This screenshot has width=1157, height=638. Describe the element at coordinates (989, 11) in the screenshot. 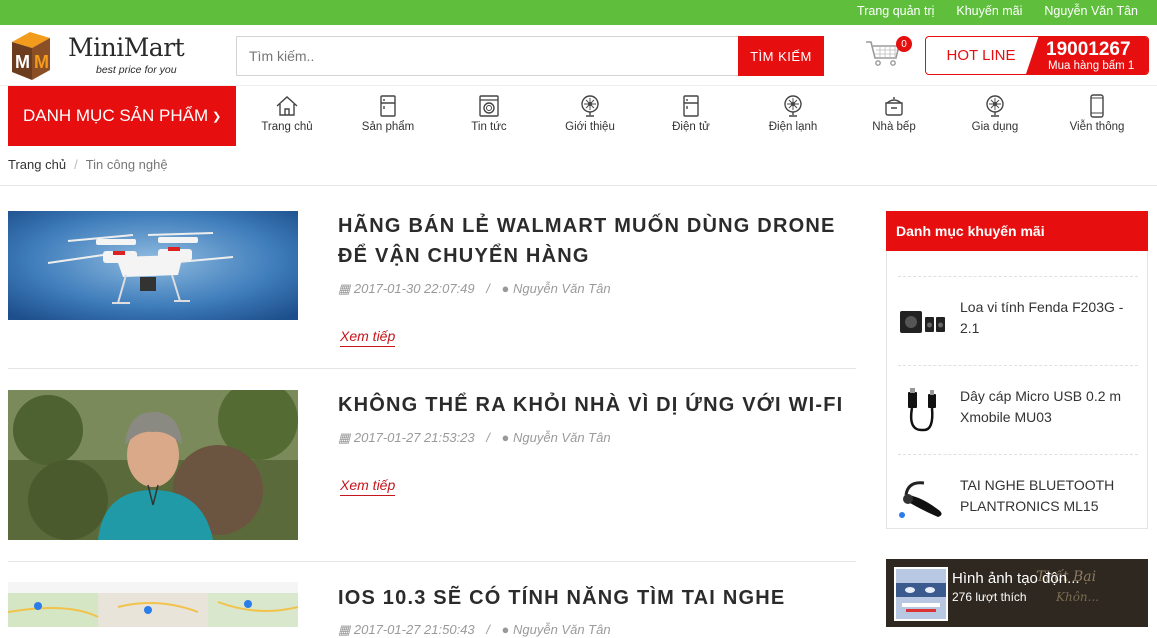

I see `promotion-link: Khuyến mãi` at that location.